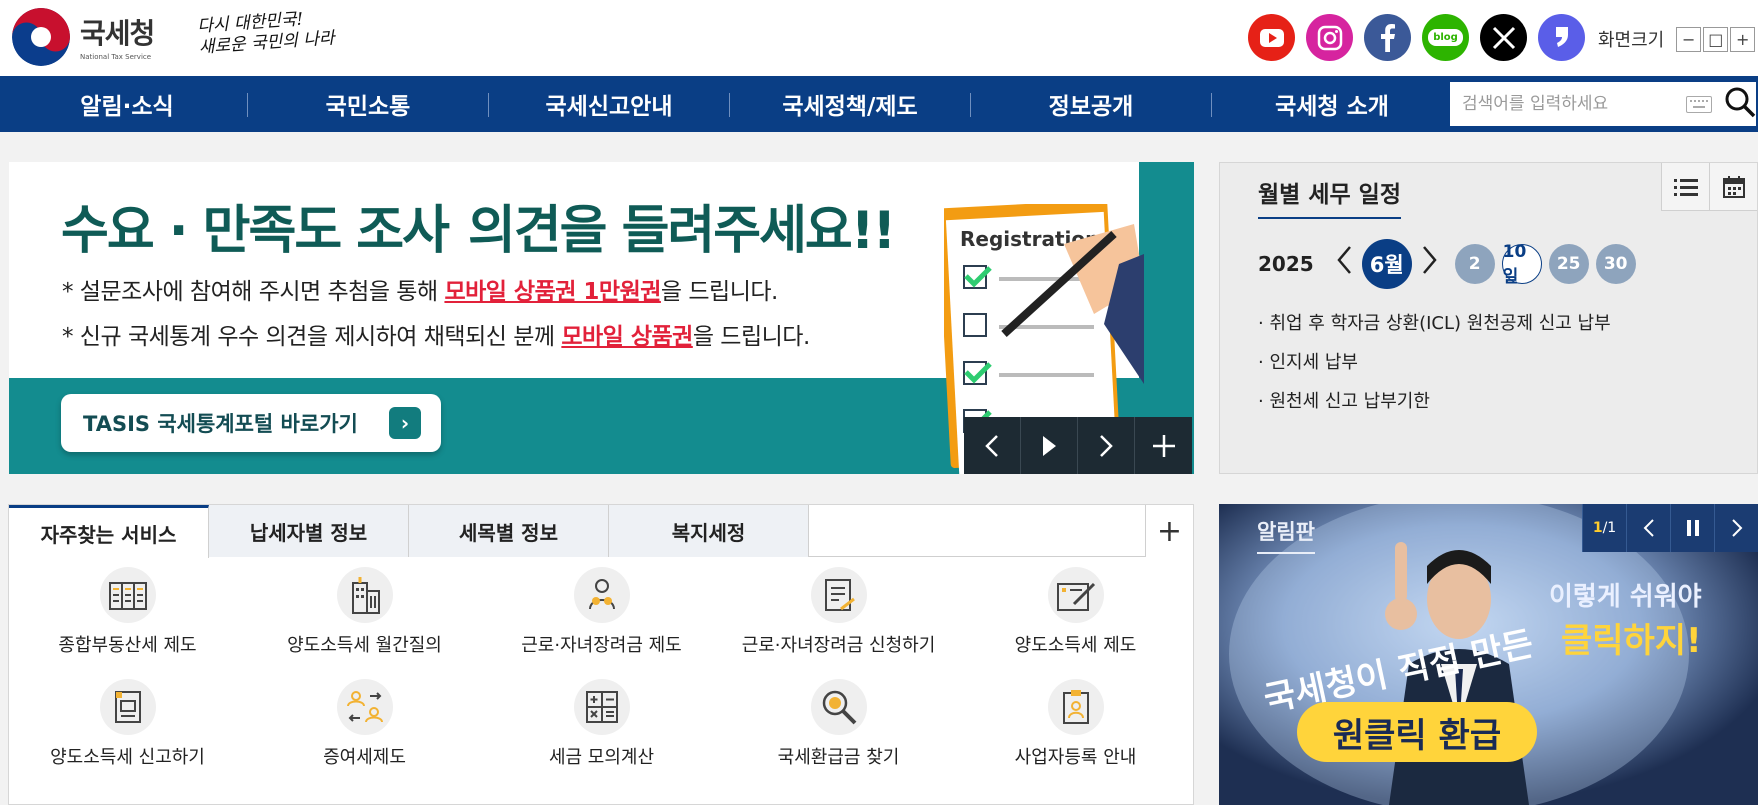 This screenshot has width=1758, height=805. What do you see at coordinates (405, 423) in the screenshot?
I see `chevron-right-icon: ›` at bounding box center [405, 423].